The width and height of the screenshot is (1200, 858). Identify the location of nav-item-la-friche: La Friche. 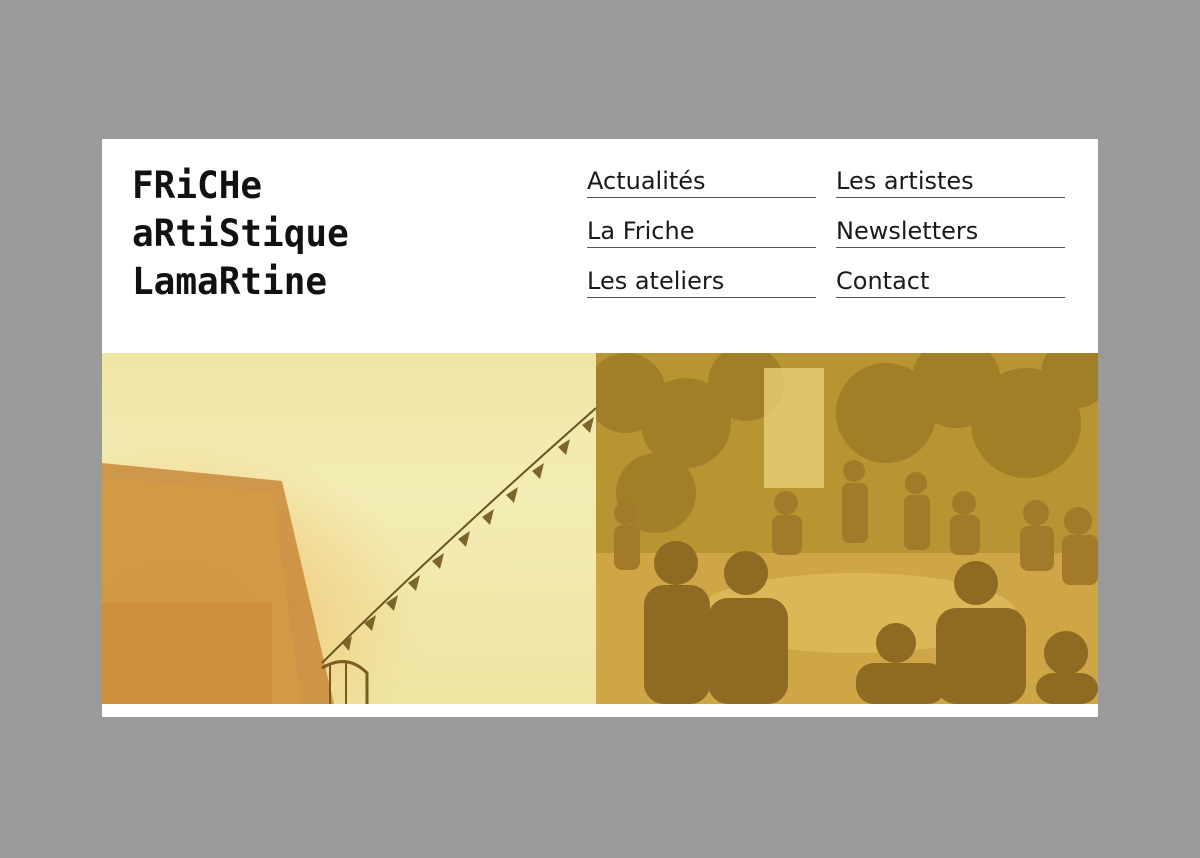
(701, 229).